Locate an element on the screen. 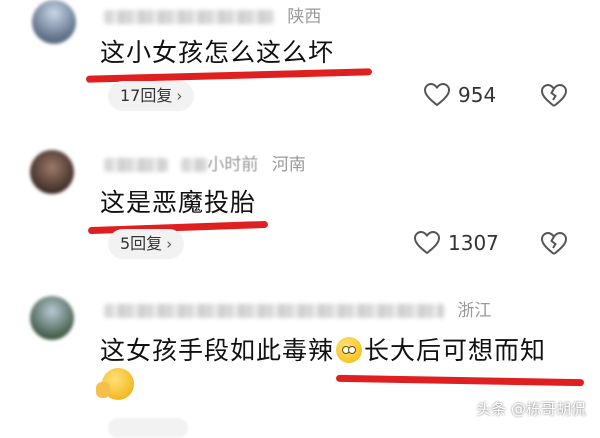 This screenshot has width=600, height=438. comment-location: 陕西 is located at coordinates (304, 17).